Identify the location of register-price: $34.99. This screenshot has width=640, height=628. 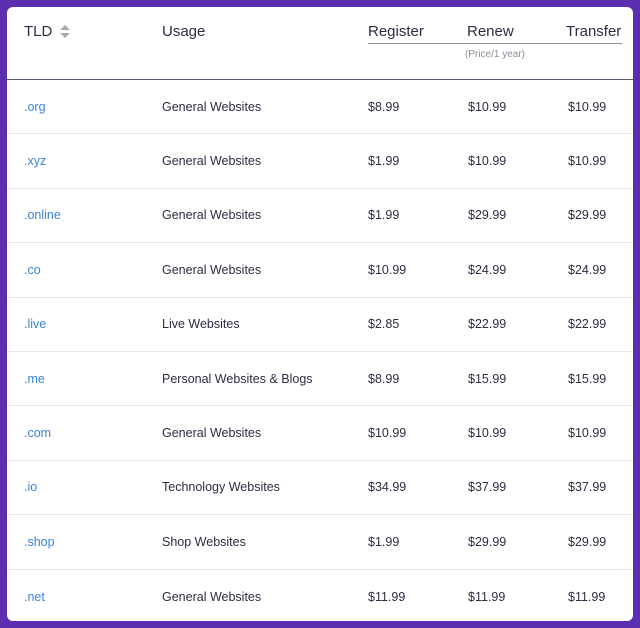
(387, 487).